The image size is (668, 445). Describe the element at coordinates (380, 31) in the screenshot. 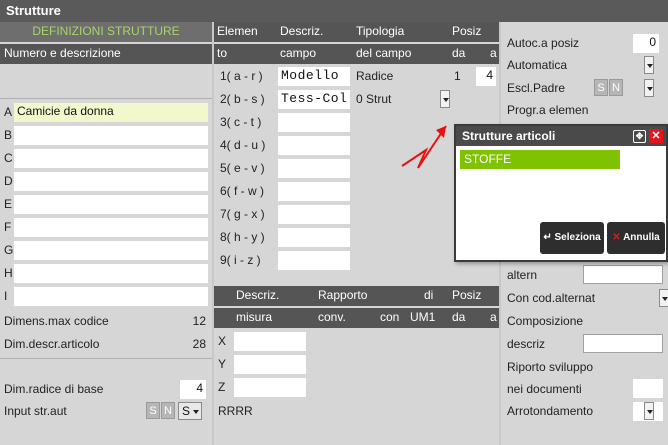

I see `col-tipologia: Tipologia` at that location.